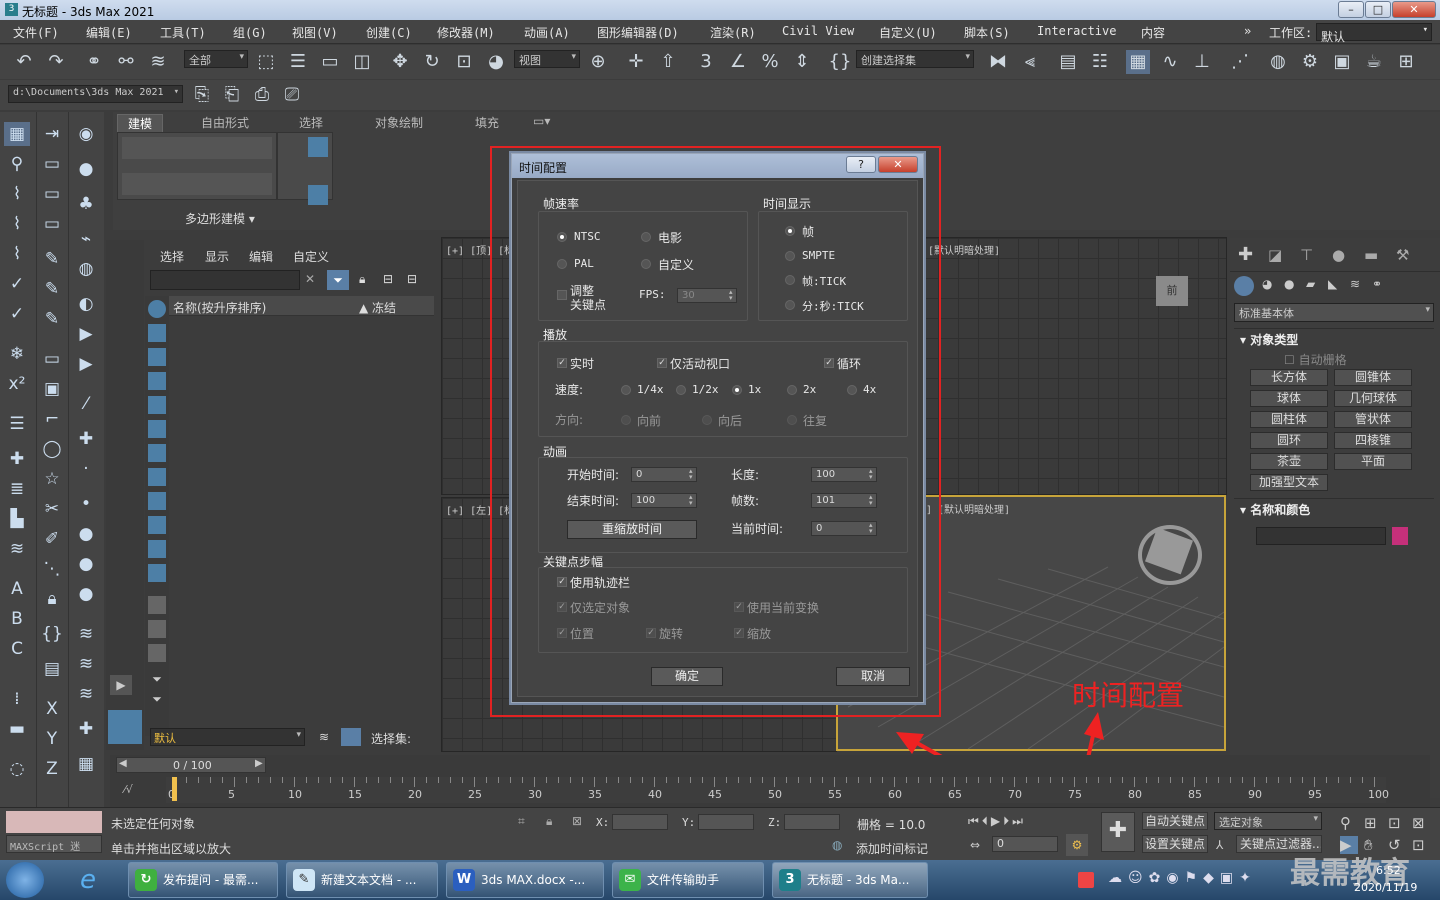 This screenshot has height=900, width=1440. What do you see at coordinates (1414, 9) in the screenshot?
I see `close-button: ✕` at bounding box center [1414, 9].